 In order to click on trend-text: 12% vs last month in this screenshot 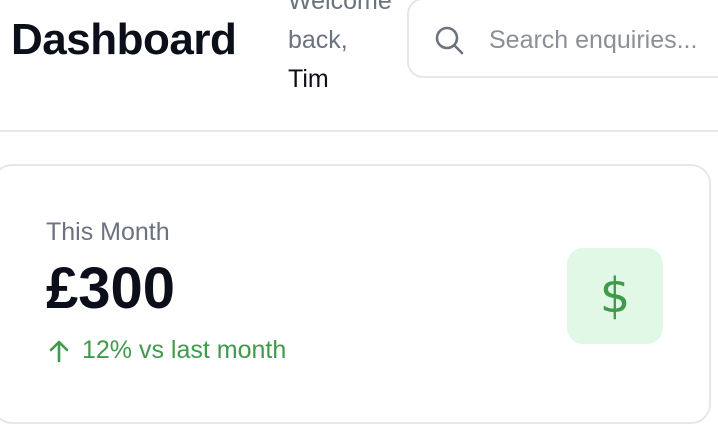, I will do `click(184, 350)`.